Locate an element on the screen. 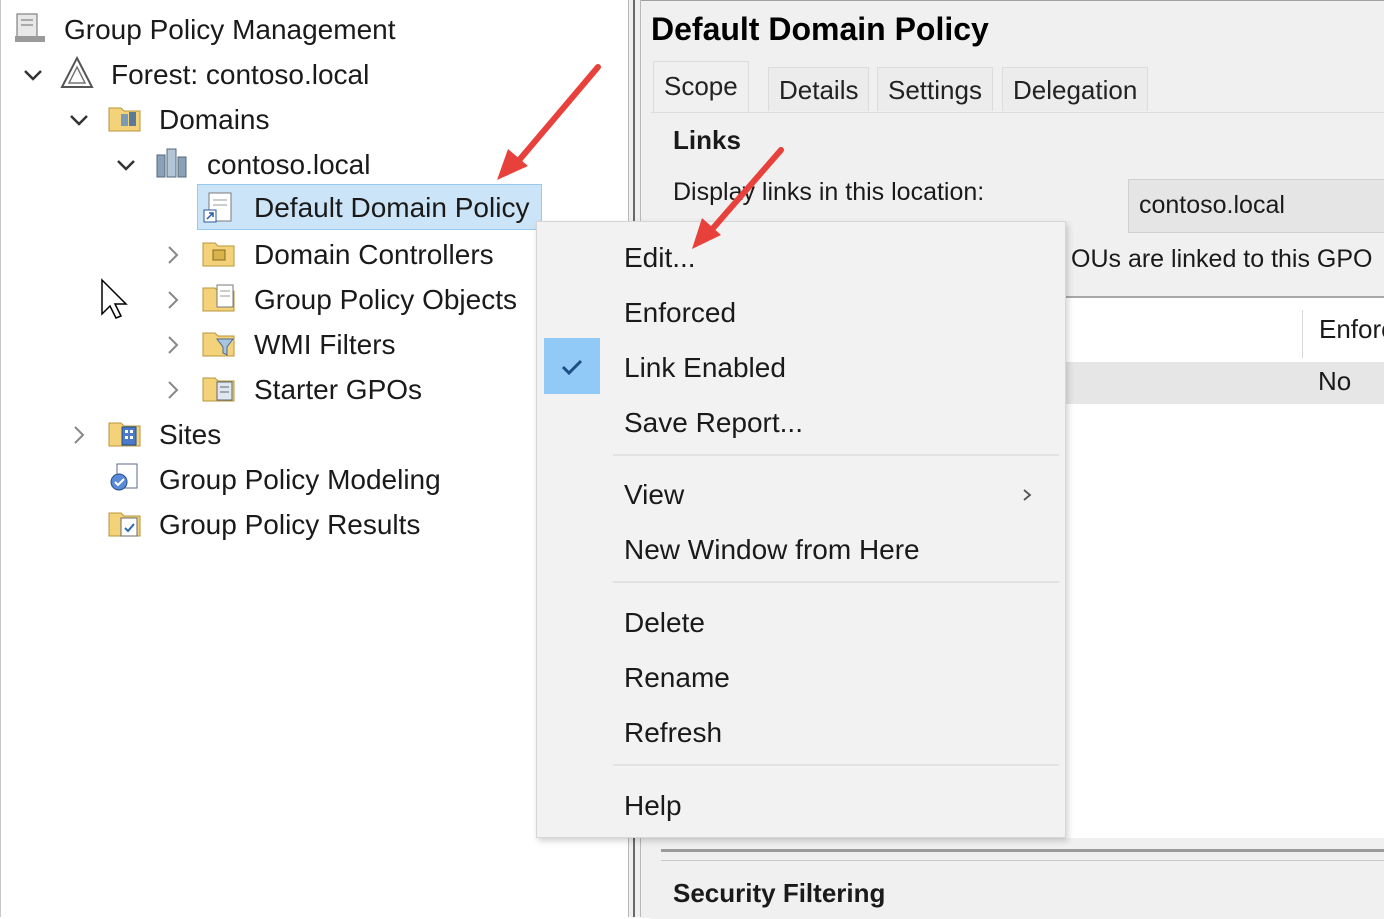 The image size is (1384, 919). menu-item-label: Enforced is located at coordinates (680, 312).